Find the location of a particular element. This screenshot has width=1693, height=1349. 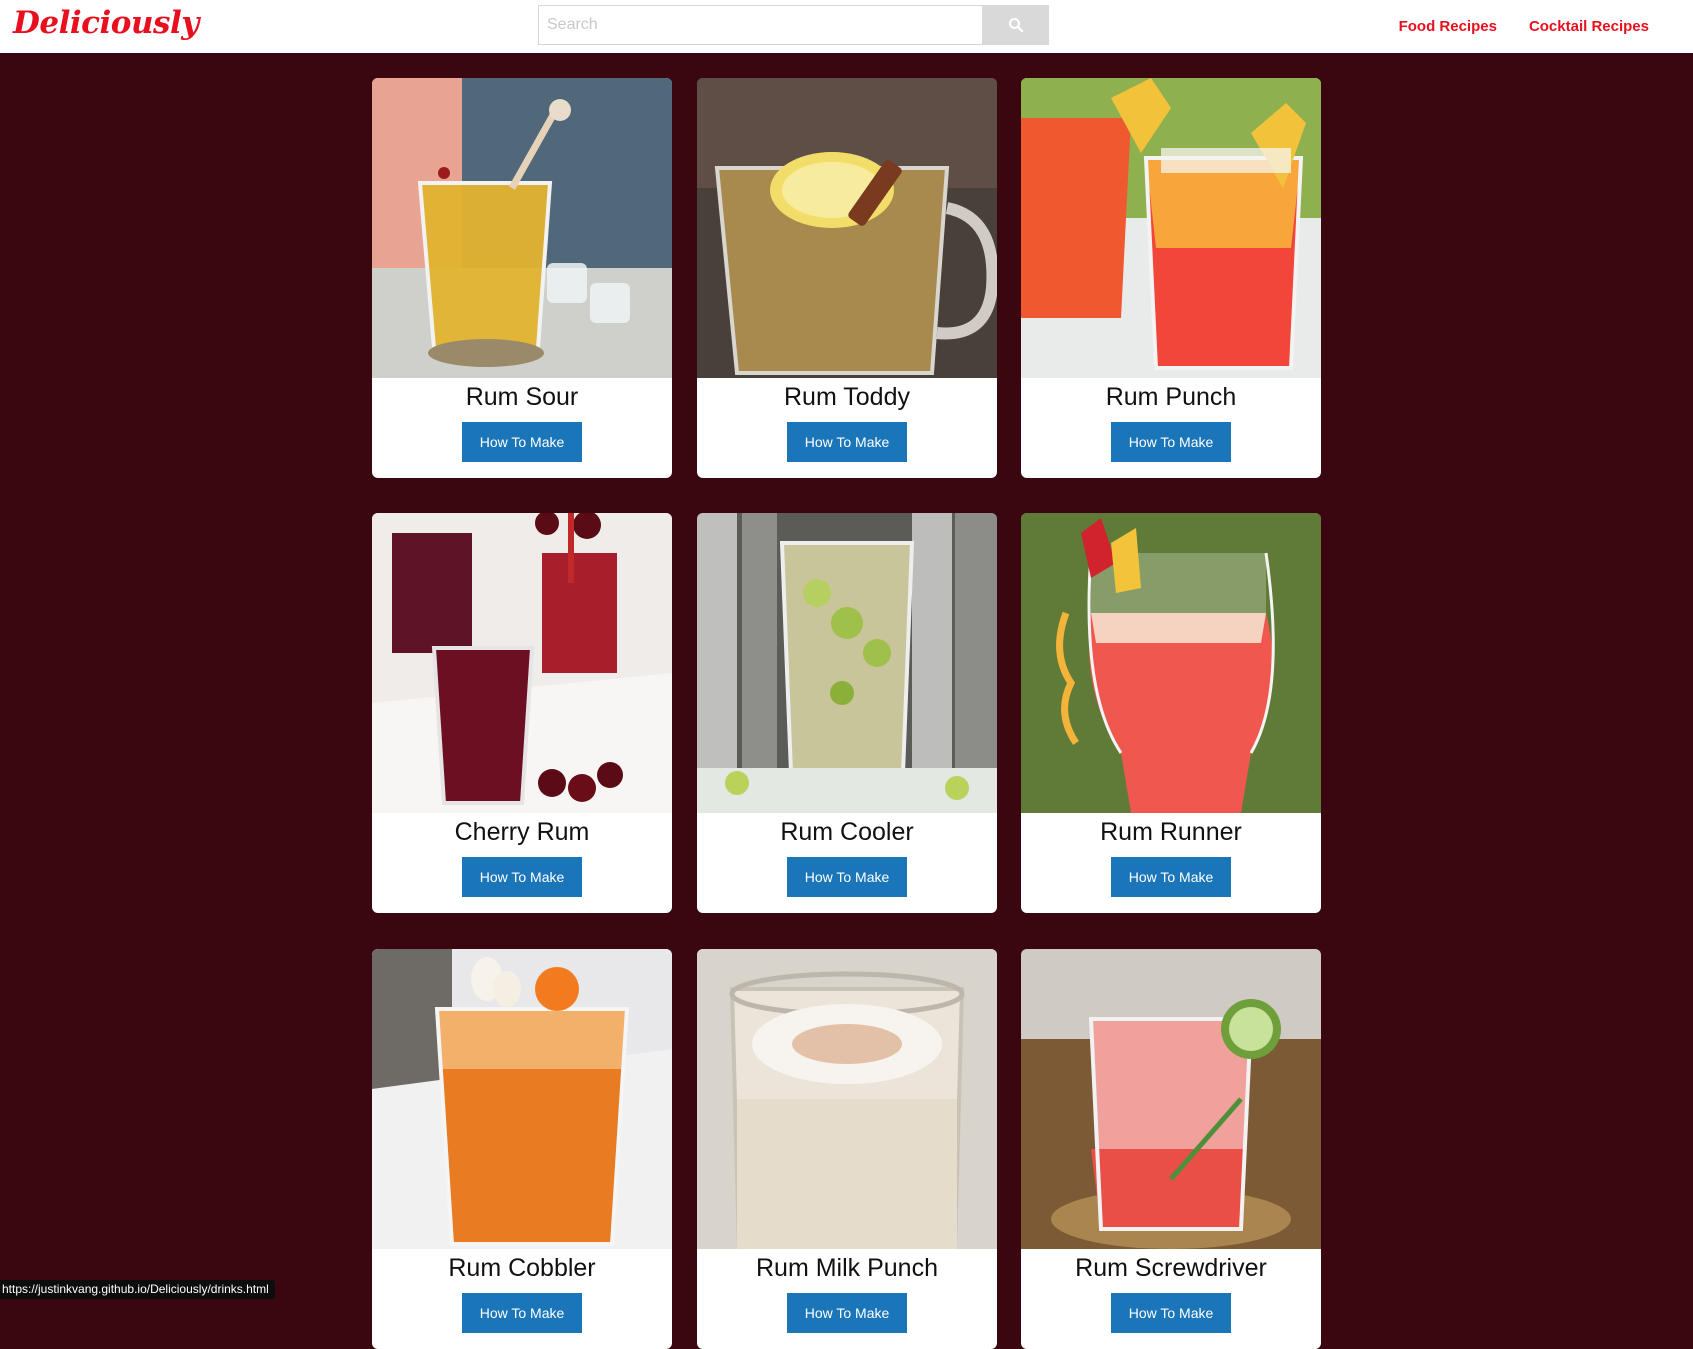

recipe-card: Rum Screwdriver How To Make is located at coordinates (1171, 1149).